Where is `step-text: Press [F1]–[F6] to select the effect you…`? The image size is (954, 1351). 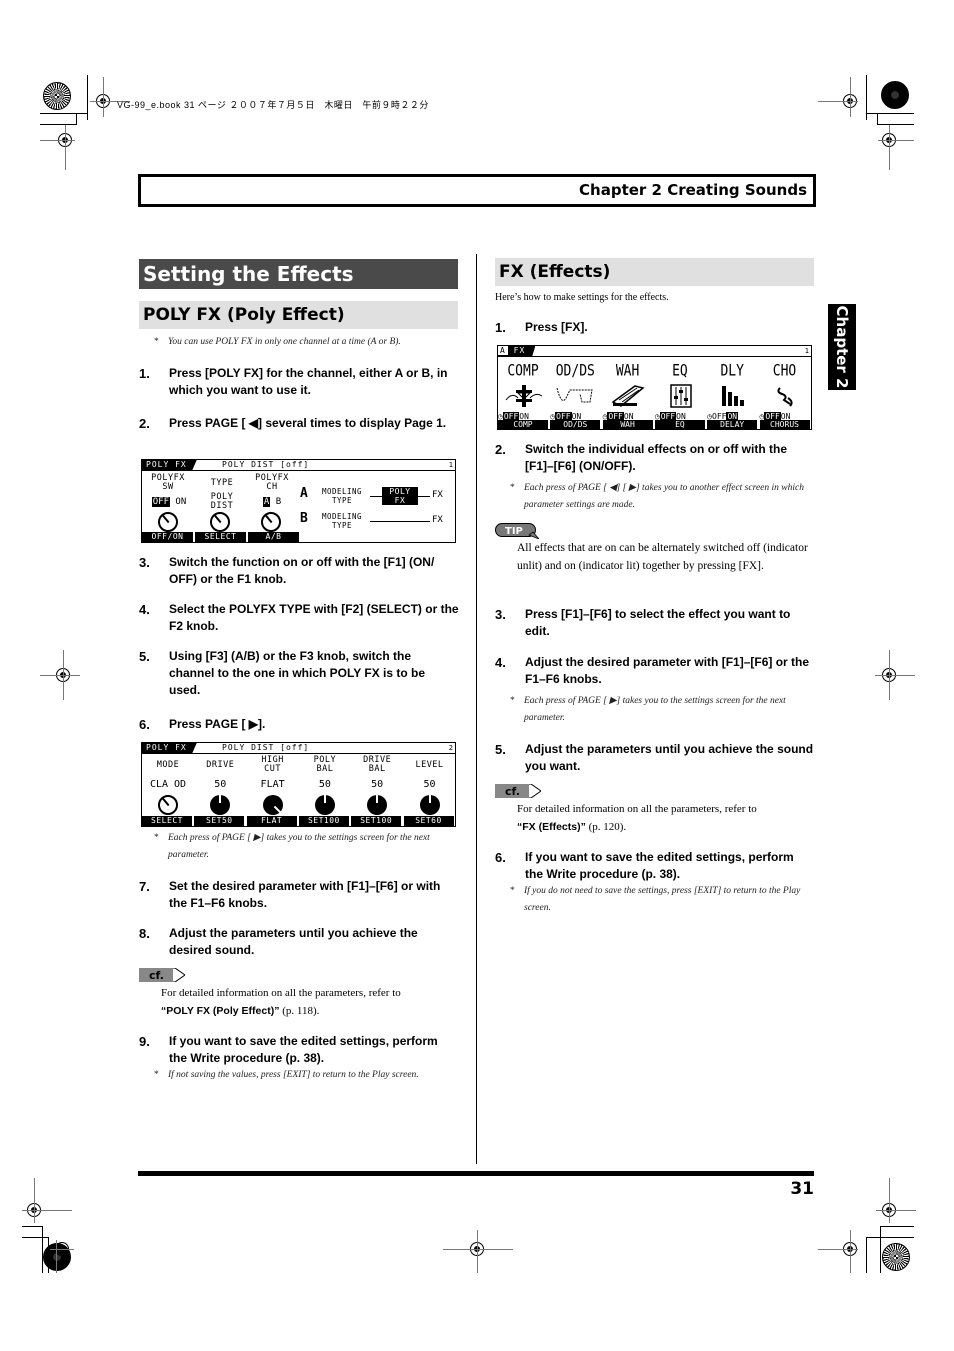
step-text: Press [F1]–[F6] to select the effect you… is located at coordinates (658, 622).